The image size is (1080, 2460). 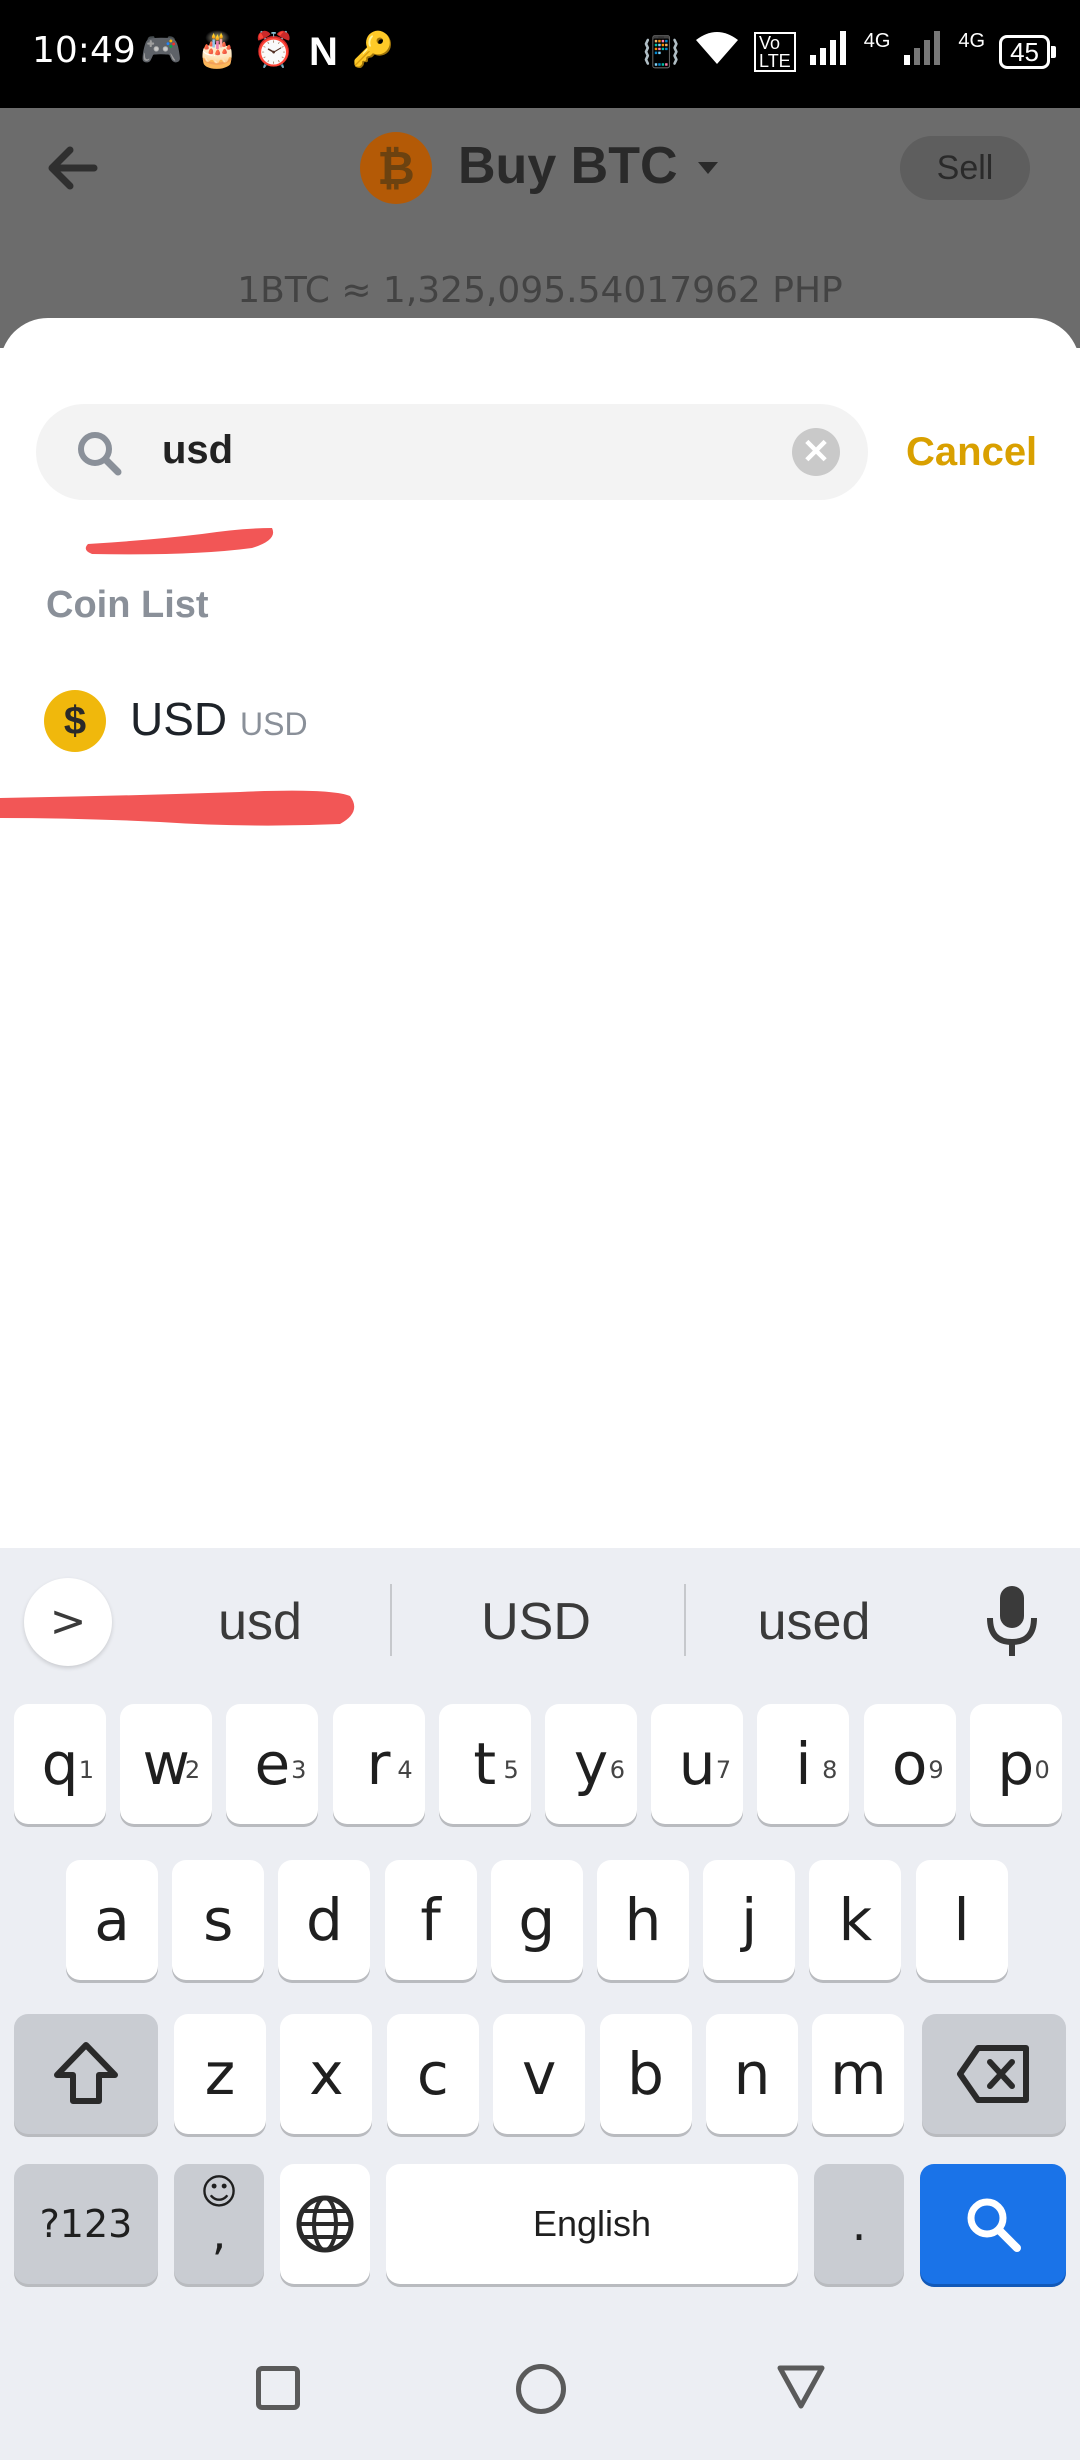 I want to click on exchange-rate: 1BTC ≈ 1,325,095.54017962 PHP, so click(x=540, y=290).